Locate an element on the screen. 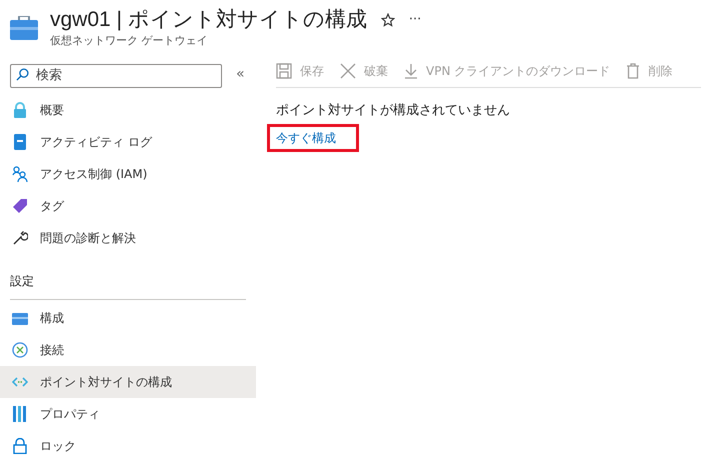  log-book-icon is located at coordinates (20, 142).